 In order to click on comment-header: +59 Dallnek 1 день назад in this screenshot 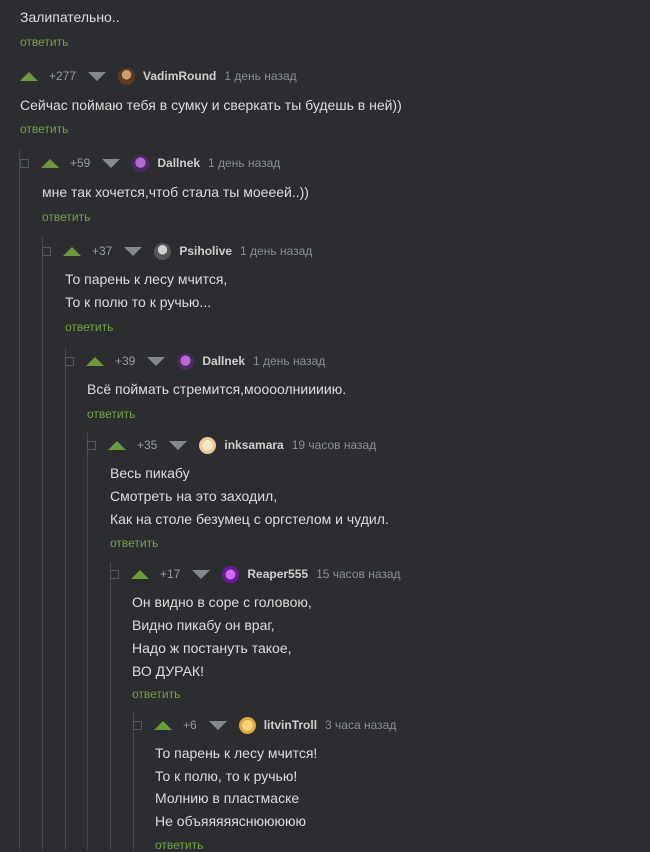, I will do `click(150, 163)`.